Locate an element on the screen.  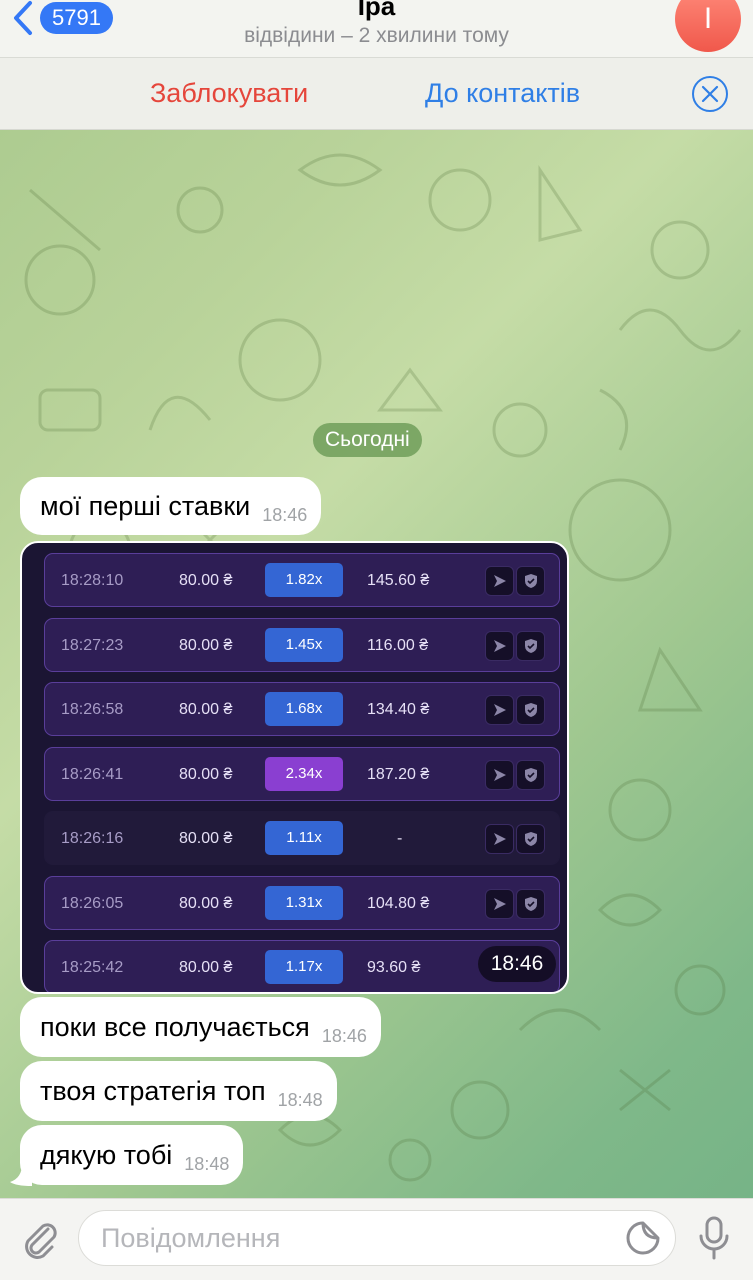
image-message-time: 18:46 is located at coordinates (517, 964).